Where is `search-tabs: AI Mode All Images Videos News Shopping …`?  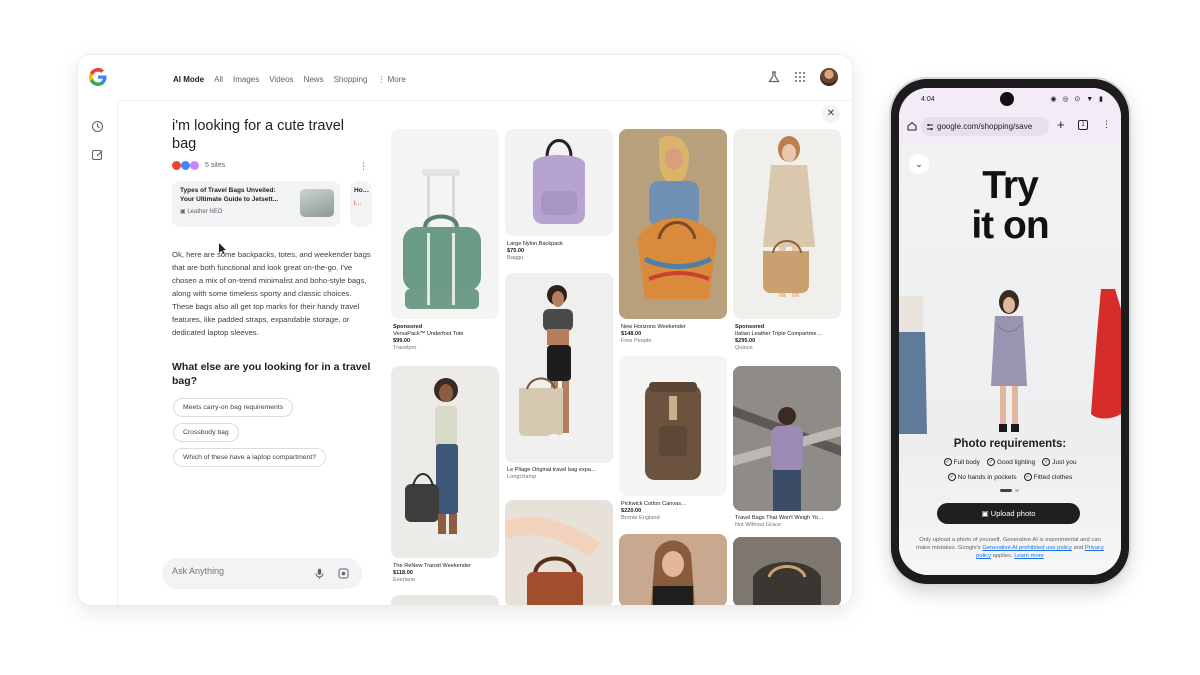
search-tabs: AI Mode All Images Videos News Shopping … is located at coordinates (289, 79).